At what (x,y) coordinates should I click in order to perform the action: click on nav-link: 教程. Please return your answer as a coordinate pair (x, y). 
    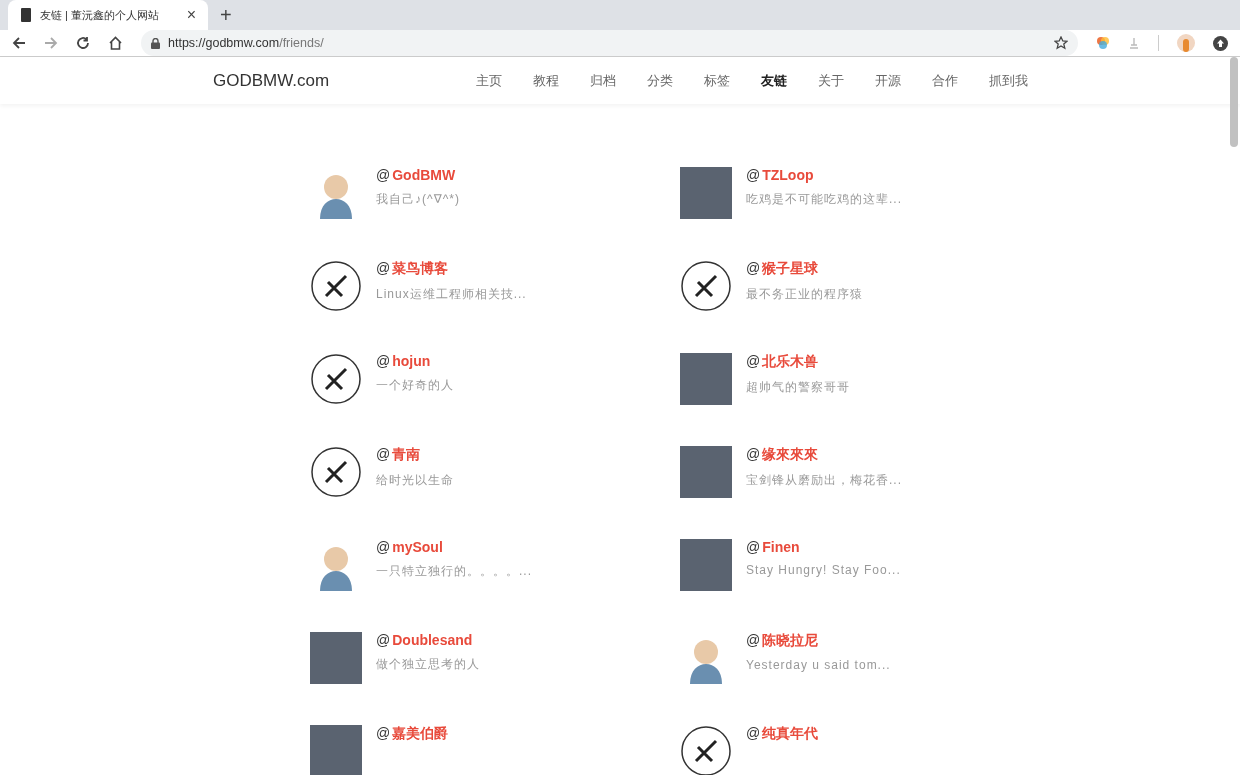
    Looking at the image, I should click on (546, 80).